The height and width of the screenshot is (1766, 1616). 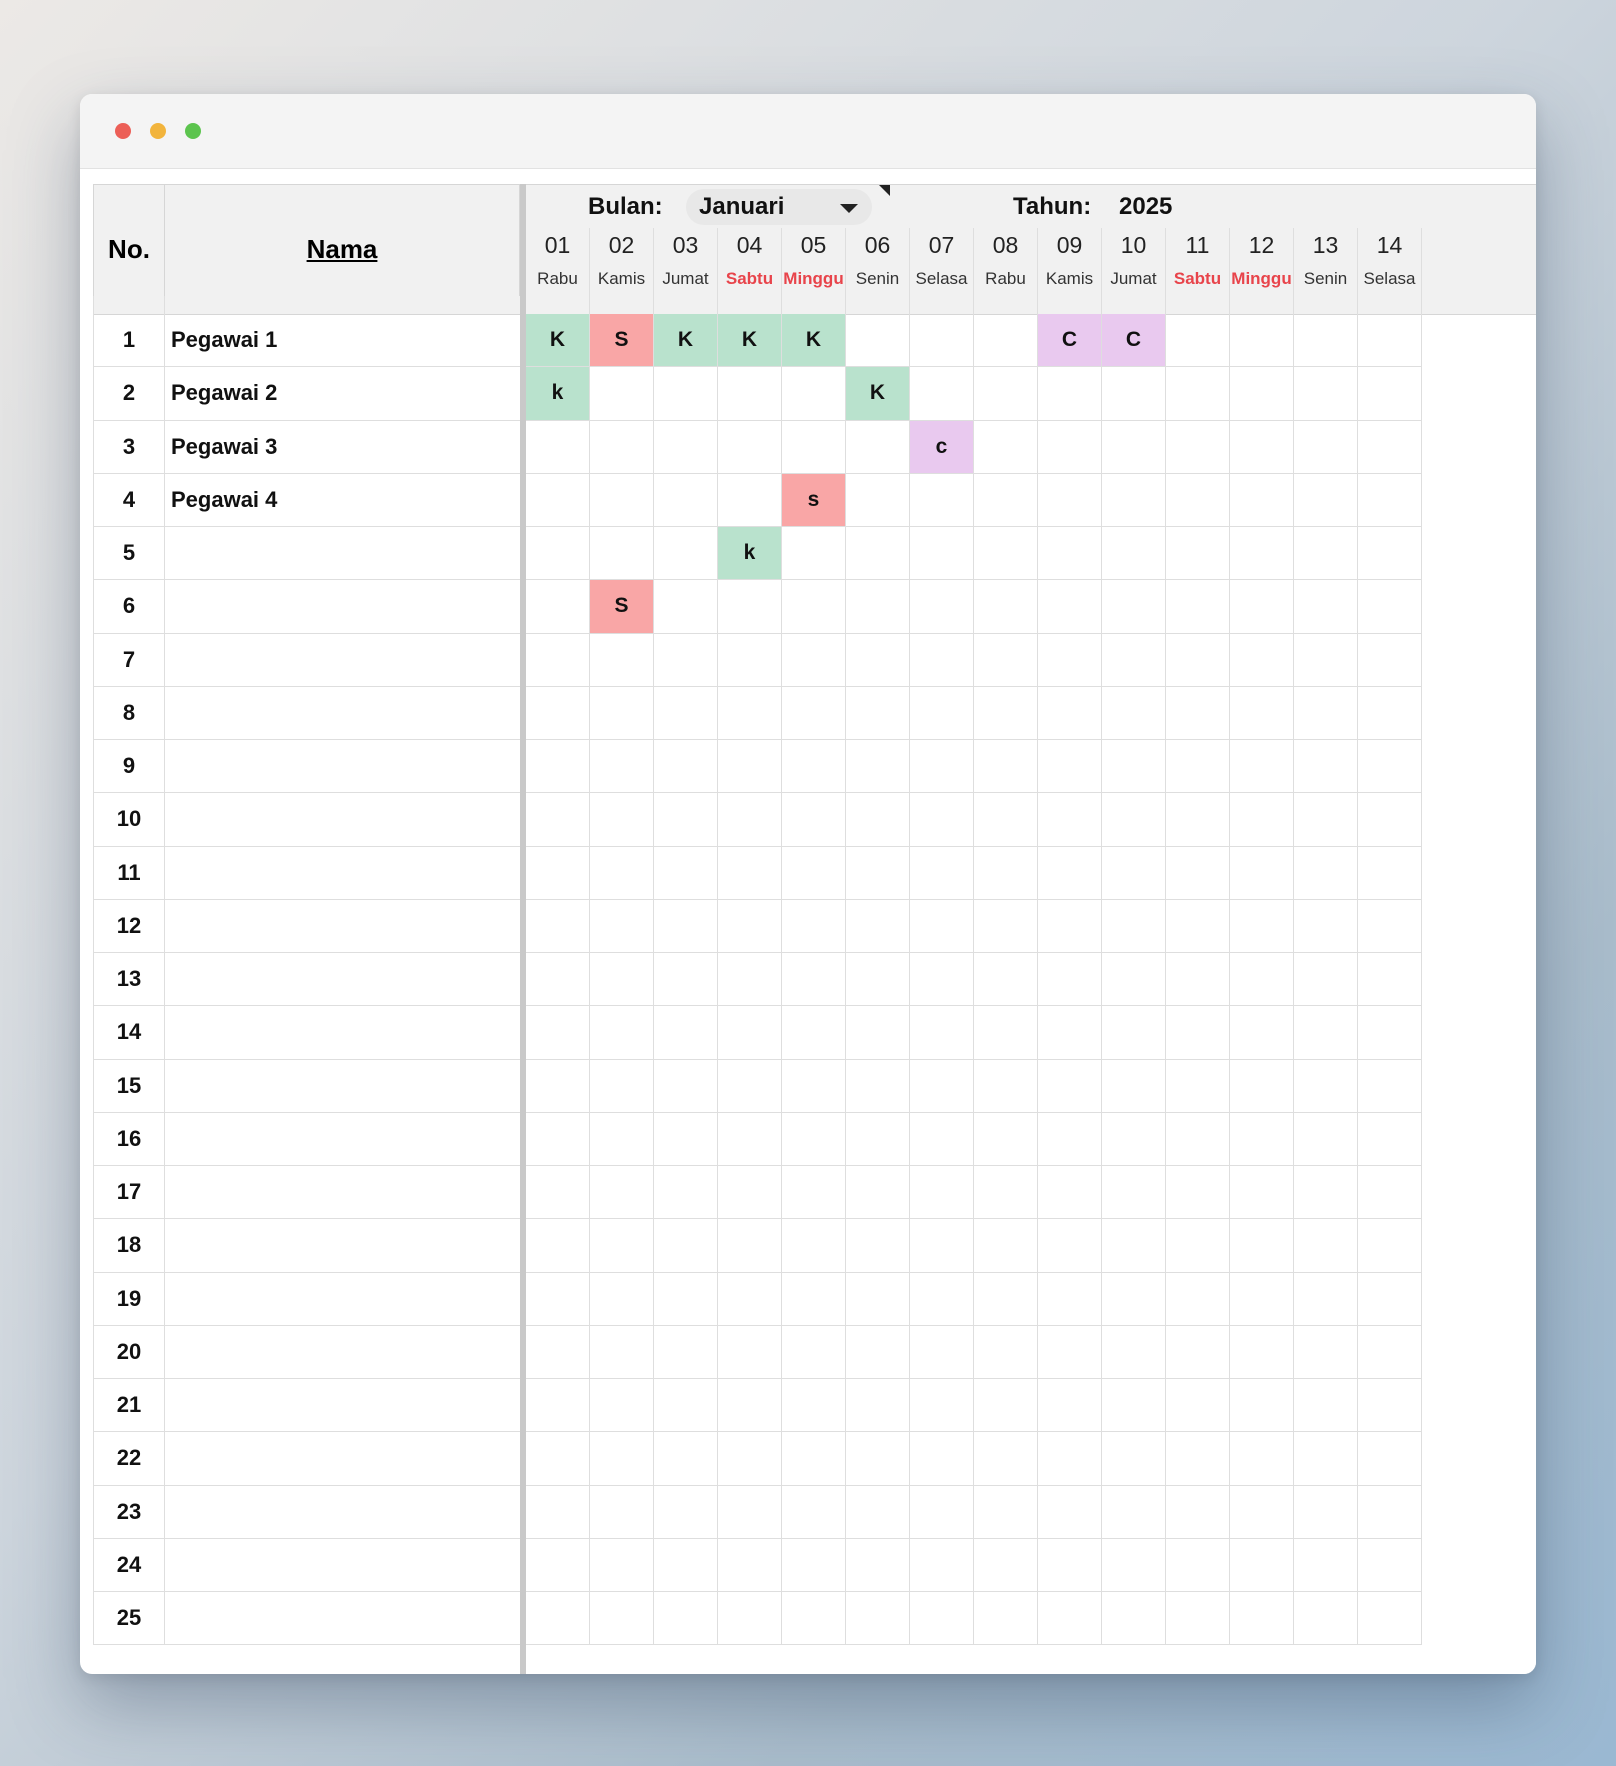 What do you see at coordinates (942, 245) in the screenshot?
I see `day-number-header: 07` at bounding box center [942, 245].